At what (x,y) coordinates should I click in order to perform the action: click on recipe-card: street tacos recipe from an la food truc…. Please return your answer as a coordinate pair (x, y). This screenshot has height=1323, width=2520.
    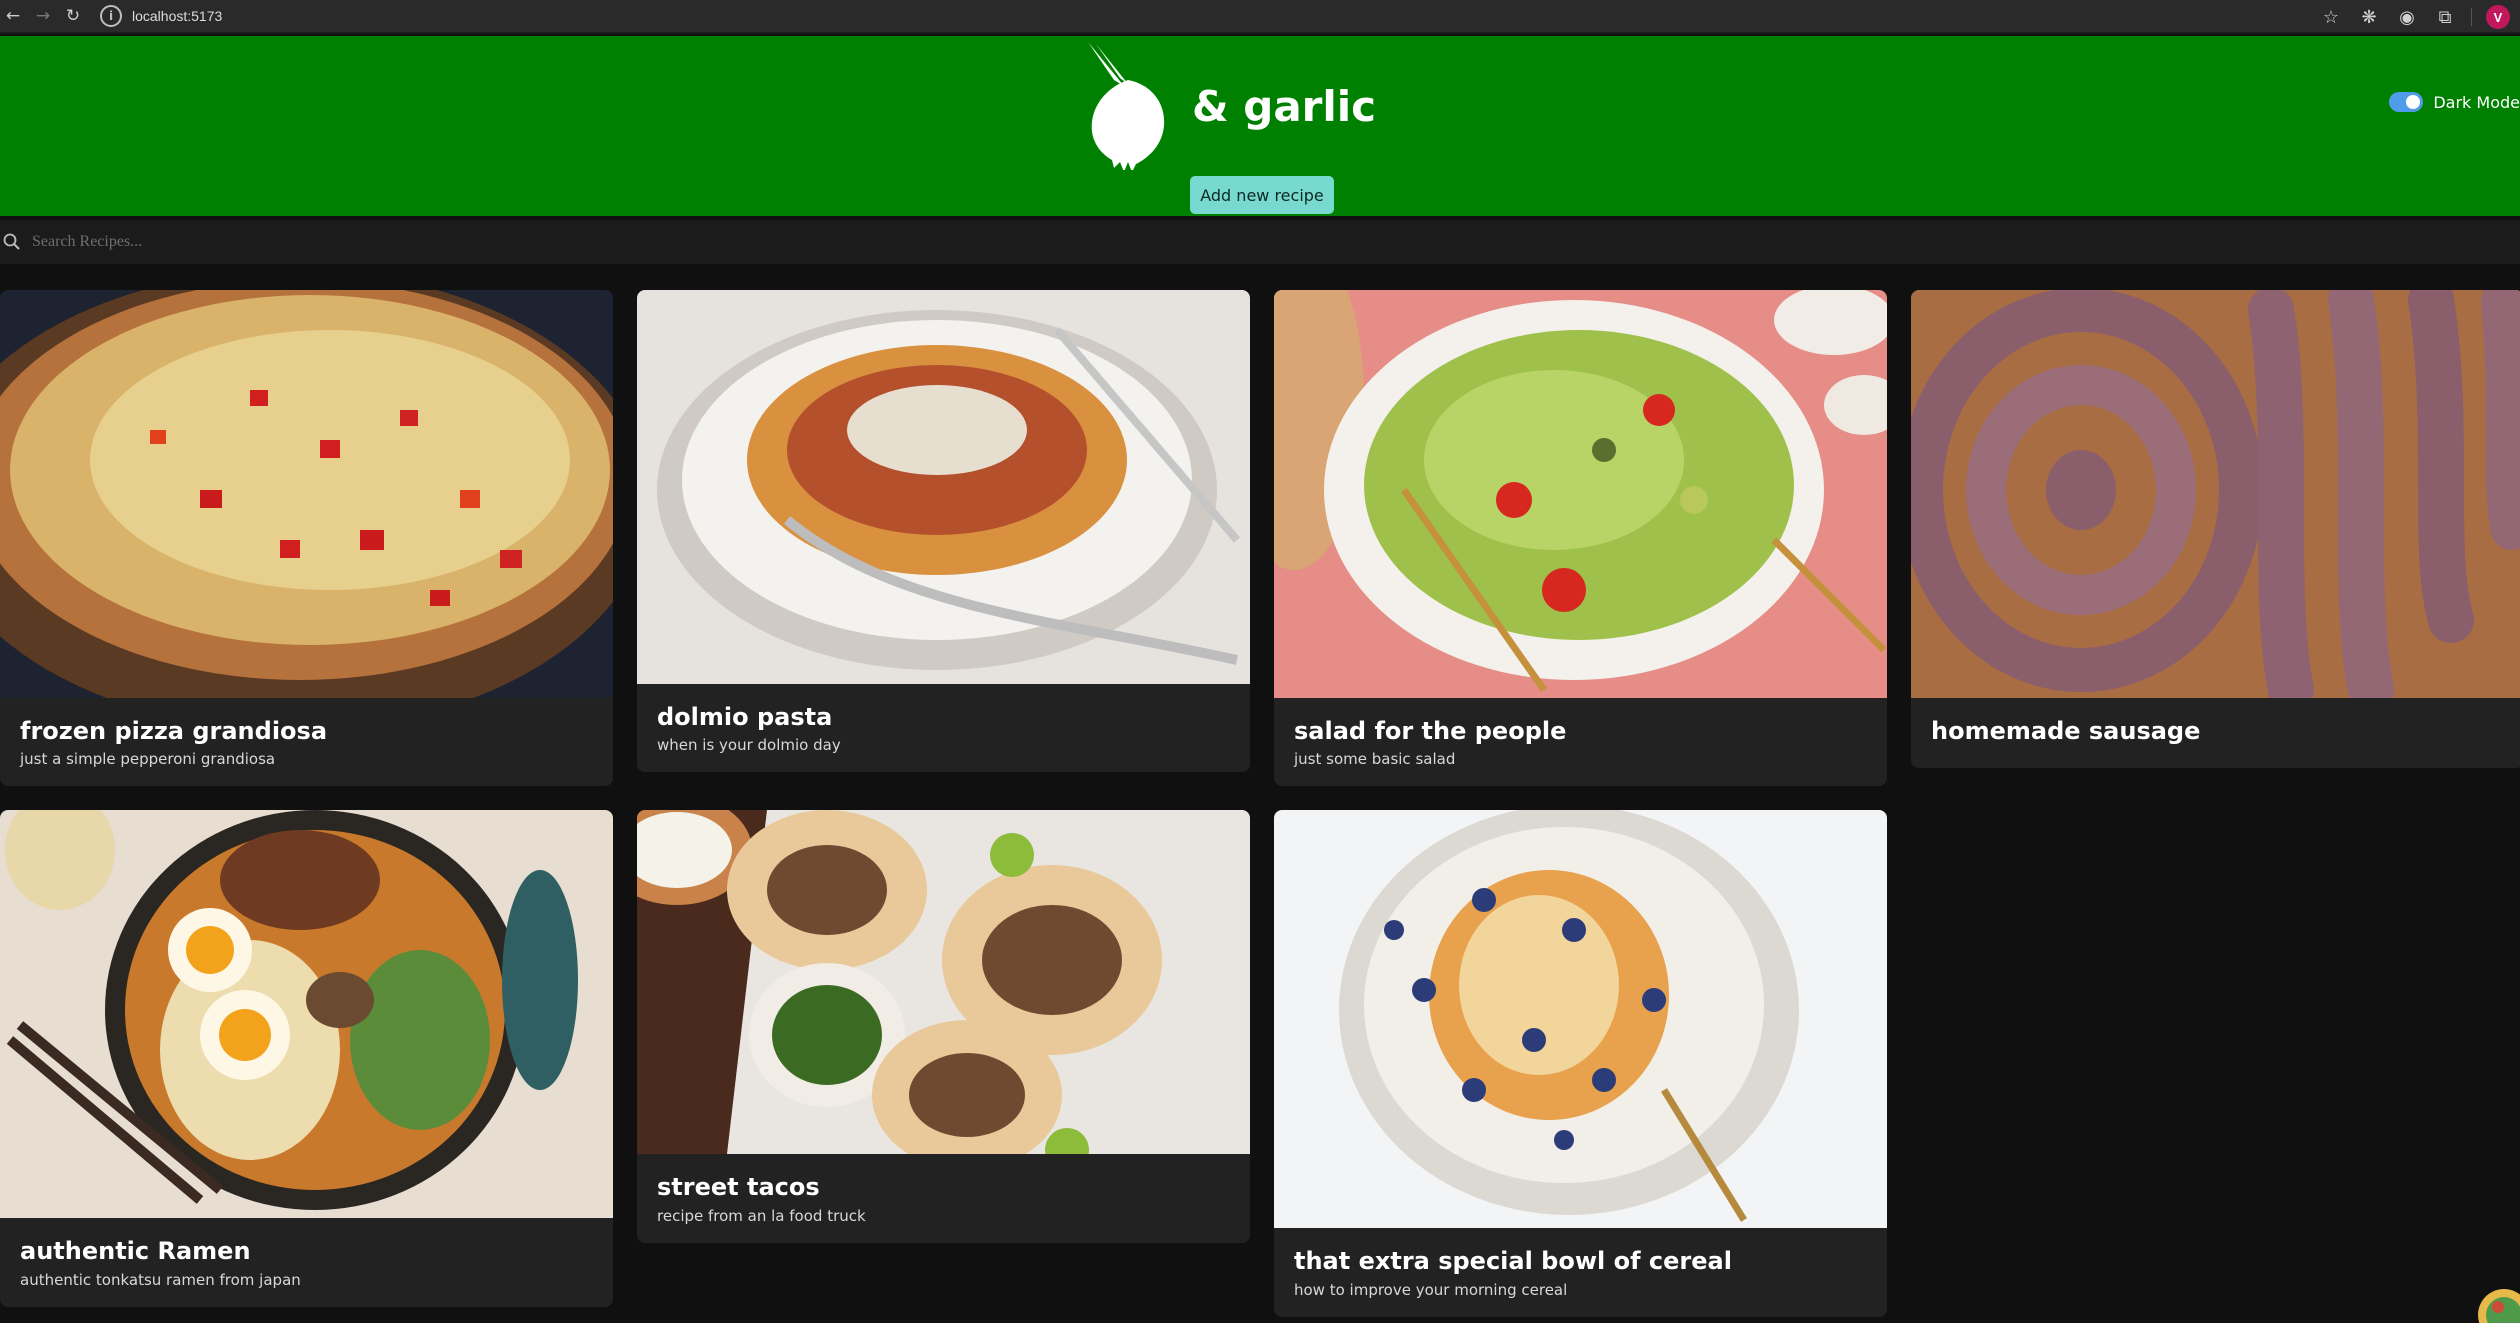
    Looking at the image, I should click on (943, 1026).